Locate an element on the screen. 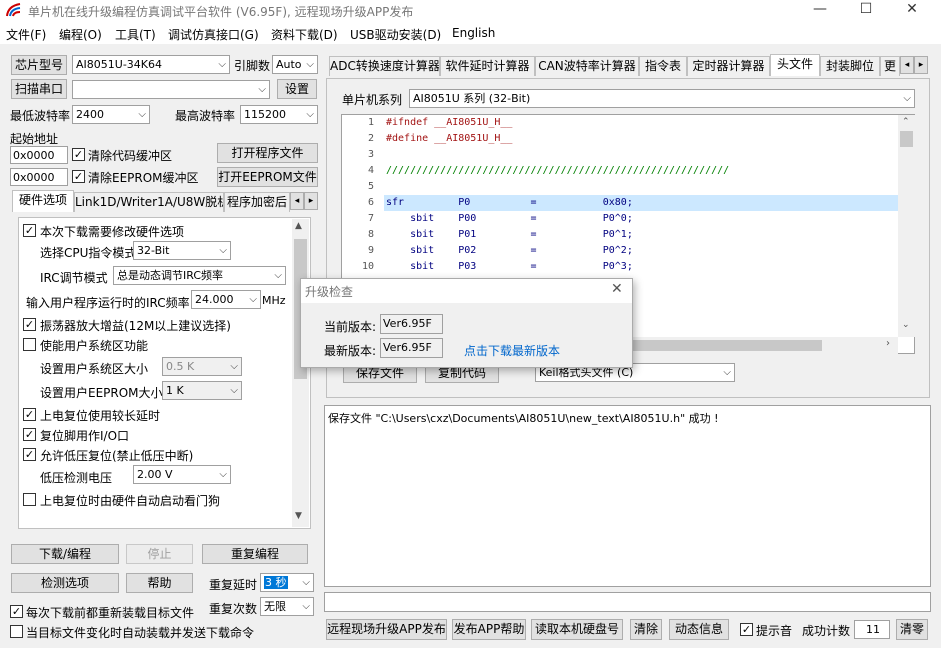  current-version-label: 当前版本: is located at coordinates (350, 327).